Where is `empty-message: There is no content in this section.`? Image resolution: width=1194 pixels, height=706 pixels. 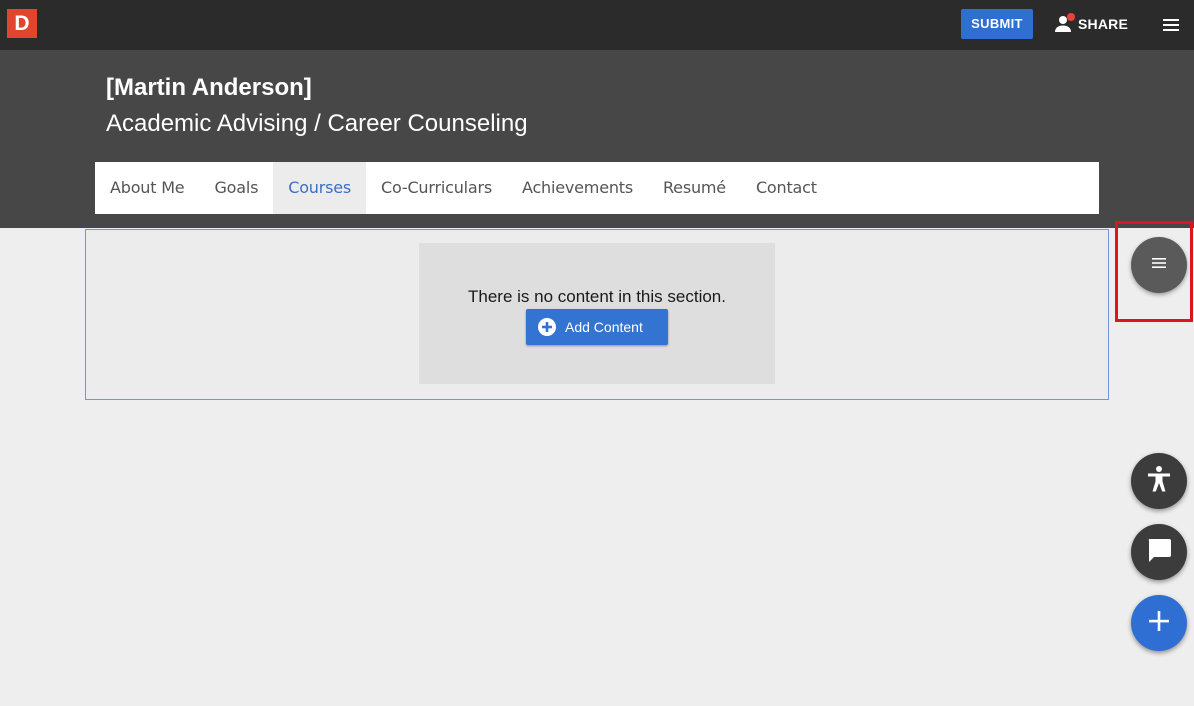
empty-message: There is no content in this section. is located at coordinates (597, 296).